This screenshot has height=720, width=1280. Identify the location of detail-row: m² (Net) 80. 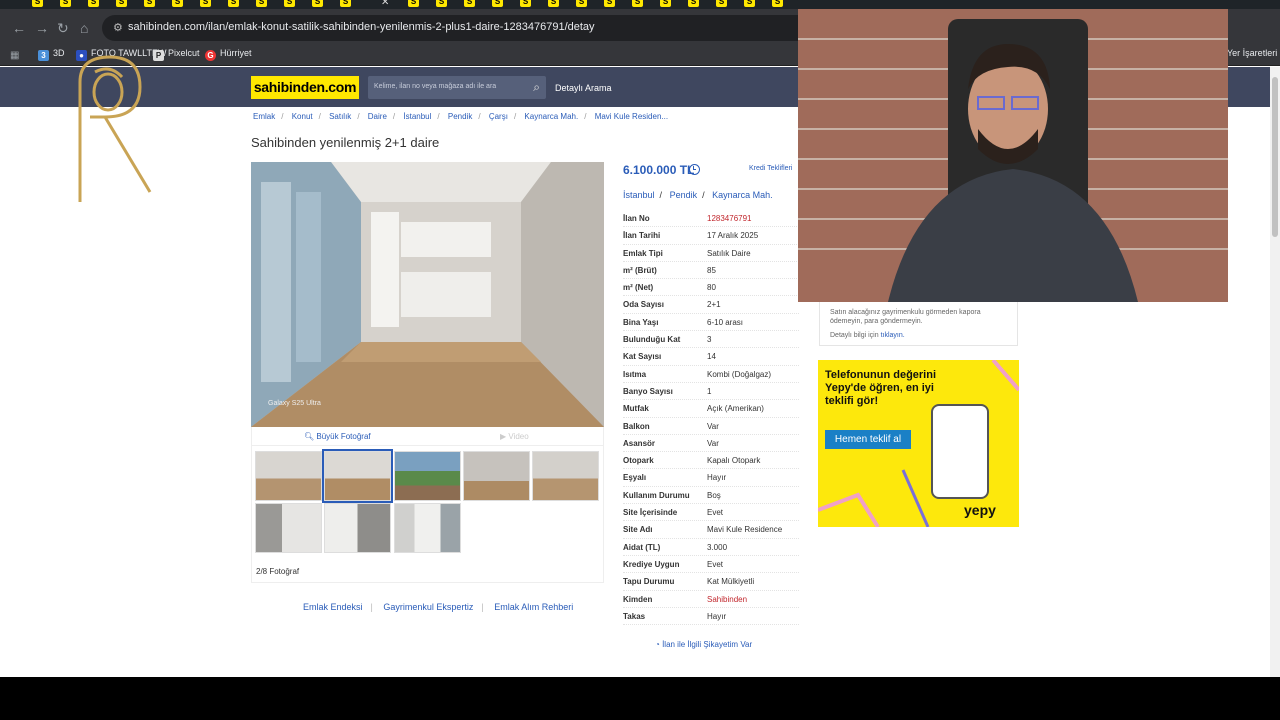
(711, 288).